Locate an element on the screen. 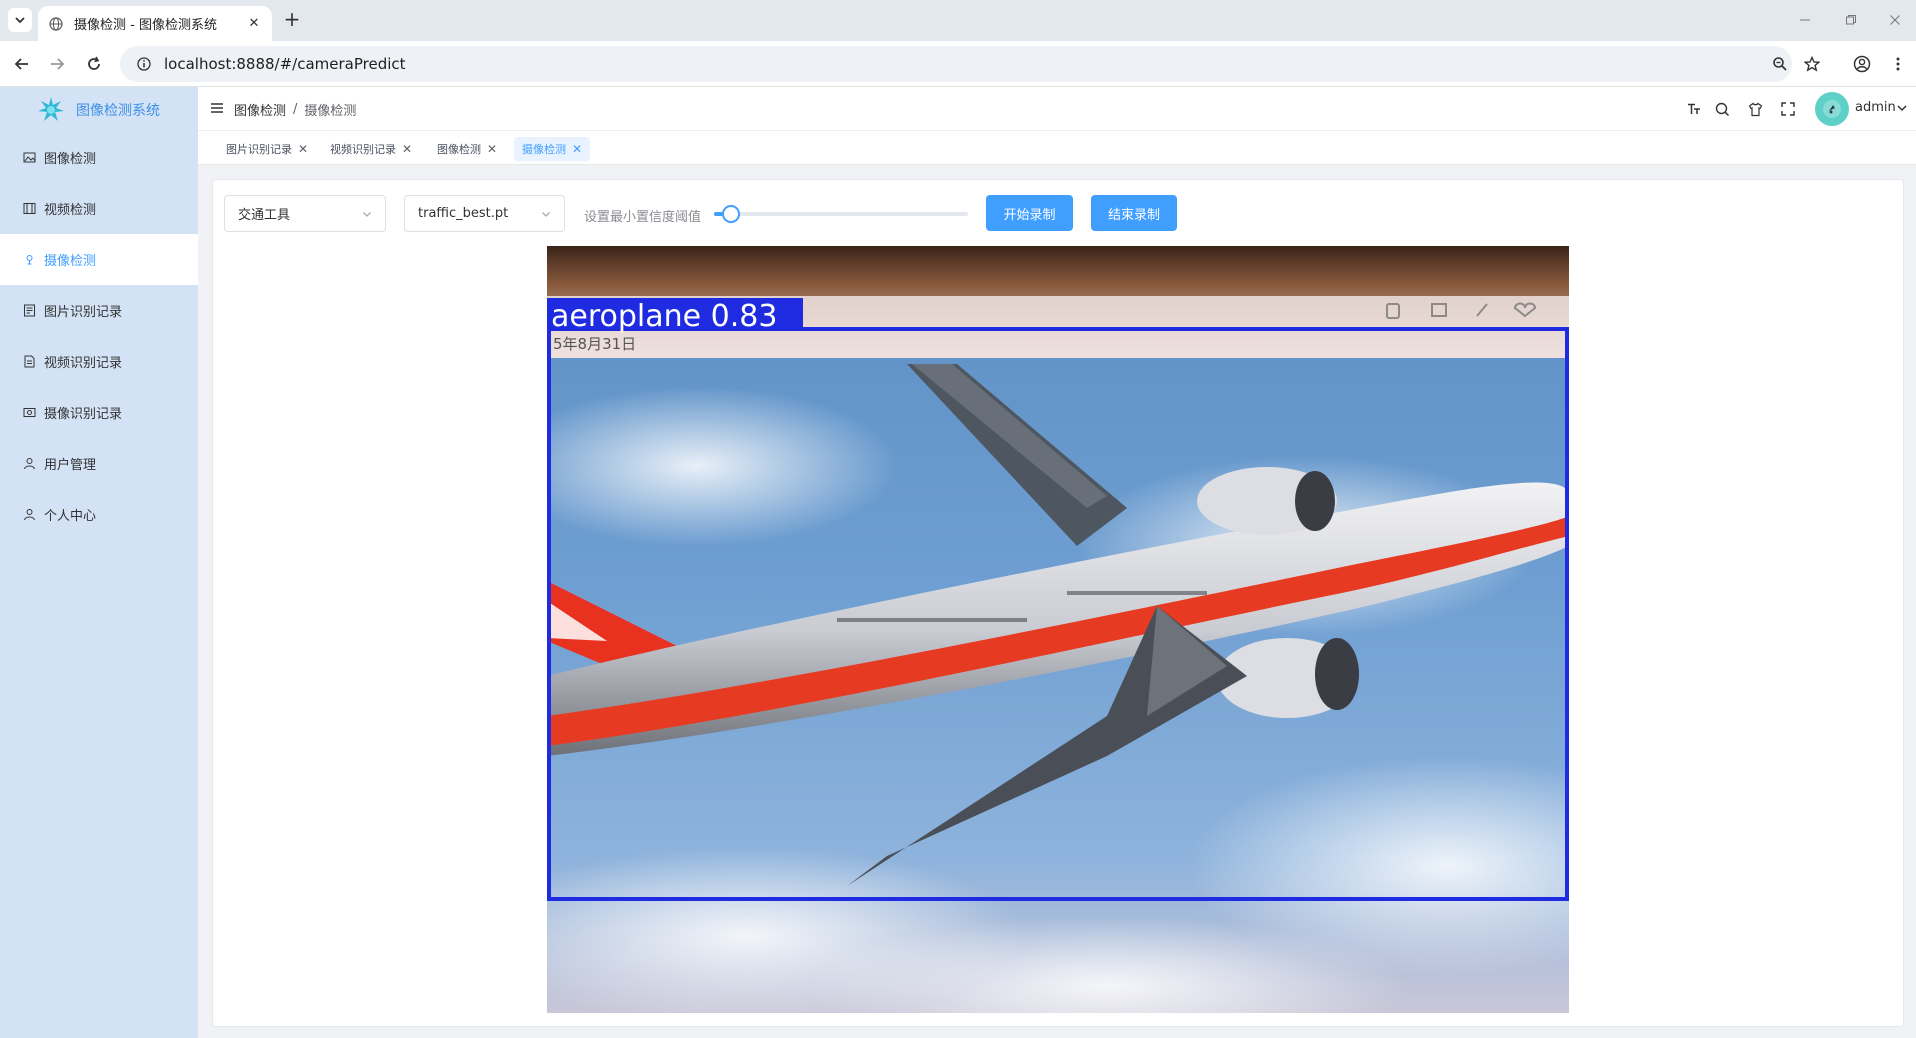  tag-label: 图像检测 is located at coordinates (459, 149).